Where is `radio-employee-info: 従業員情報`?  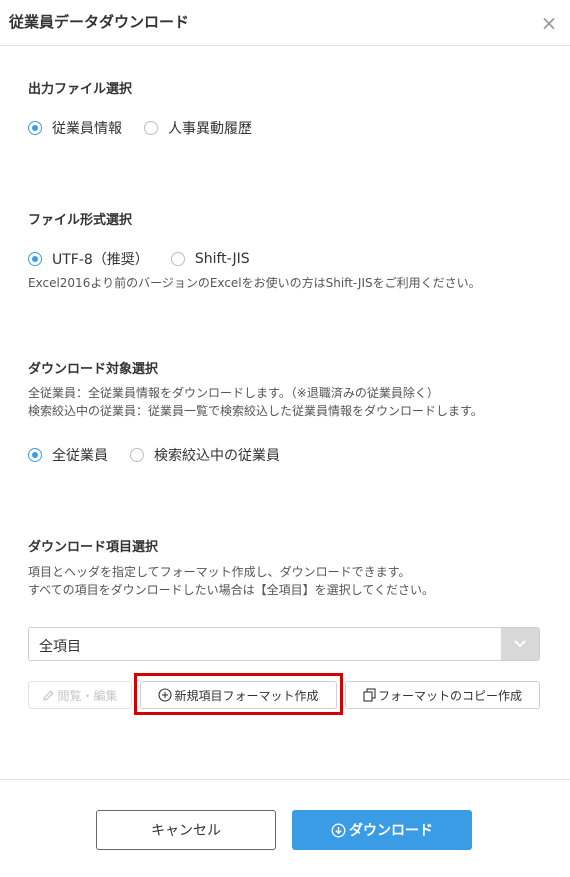 radio-employee-info: 従業員情報 is located at coordinates (75, 128).